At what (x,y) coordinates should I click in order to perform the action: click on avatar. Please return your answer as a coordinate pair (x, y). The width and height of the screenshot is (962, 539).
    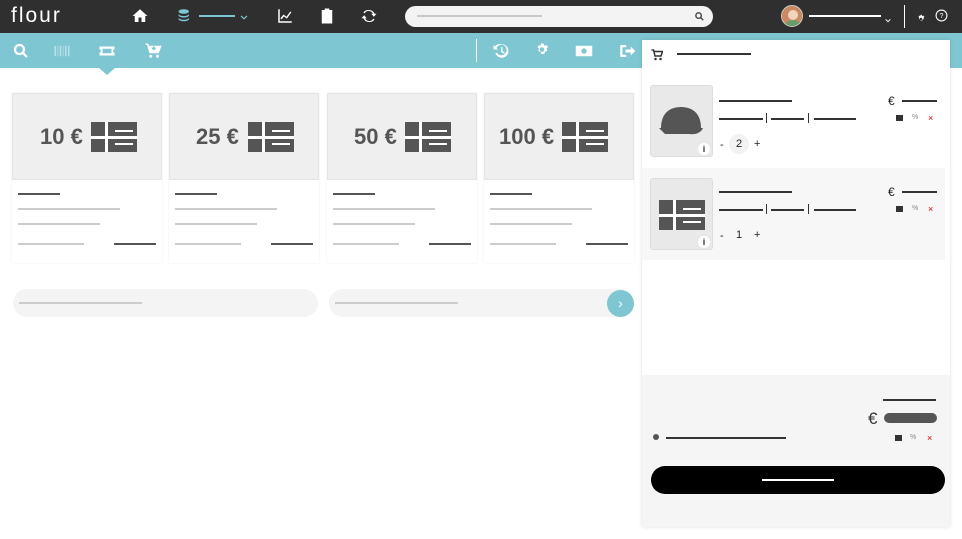
    Looking at the image, I should click on (792, 16).